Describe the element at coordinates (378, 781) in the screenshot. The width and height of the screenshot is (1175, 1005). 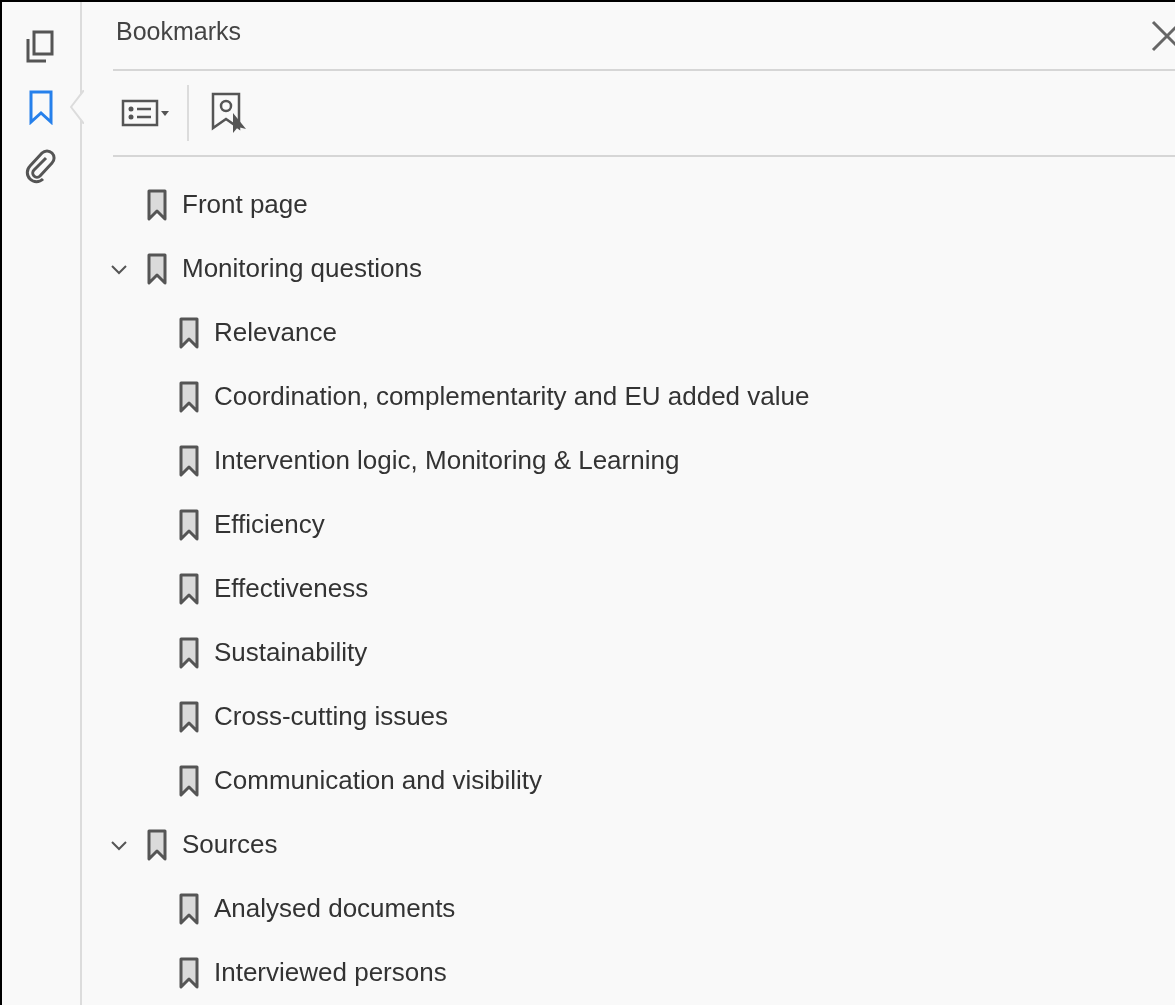
I see `bookmark-label: Communication and visibility` at that location.